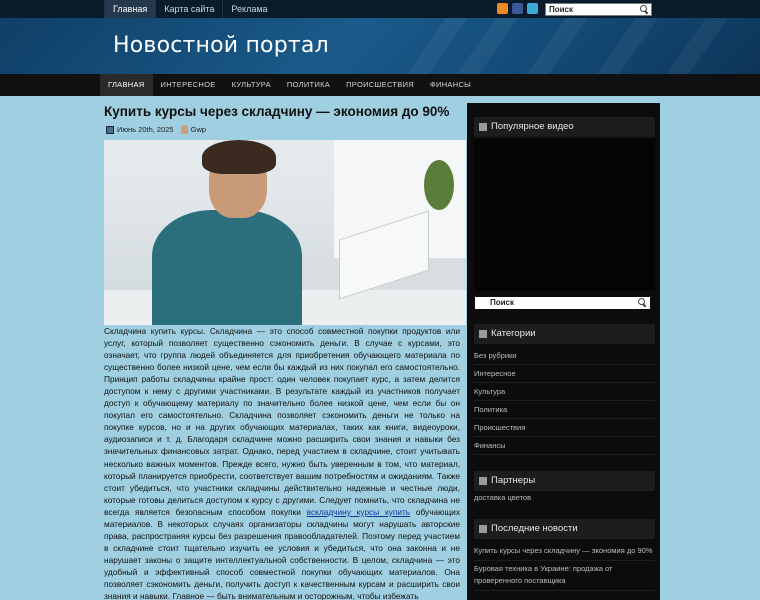 The image size is (760, 600). I want to click on nav-home: ГЛАВНАЯ, so click(126, 85).